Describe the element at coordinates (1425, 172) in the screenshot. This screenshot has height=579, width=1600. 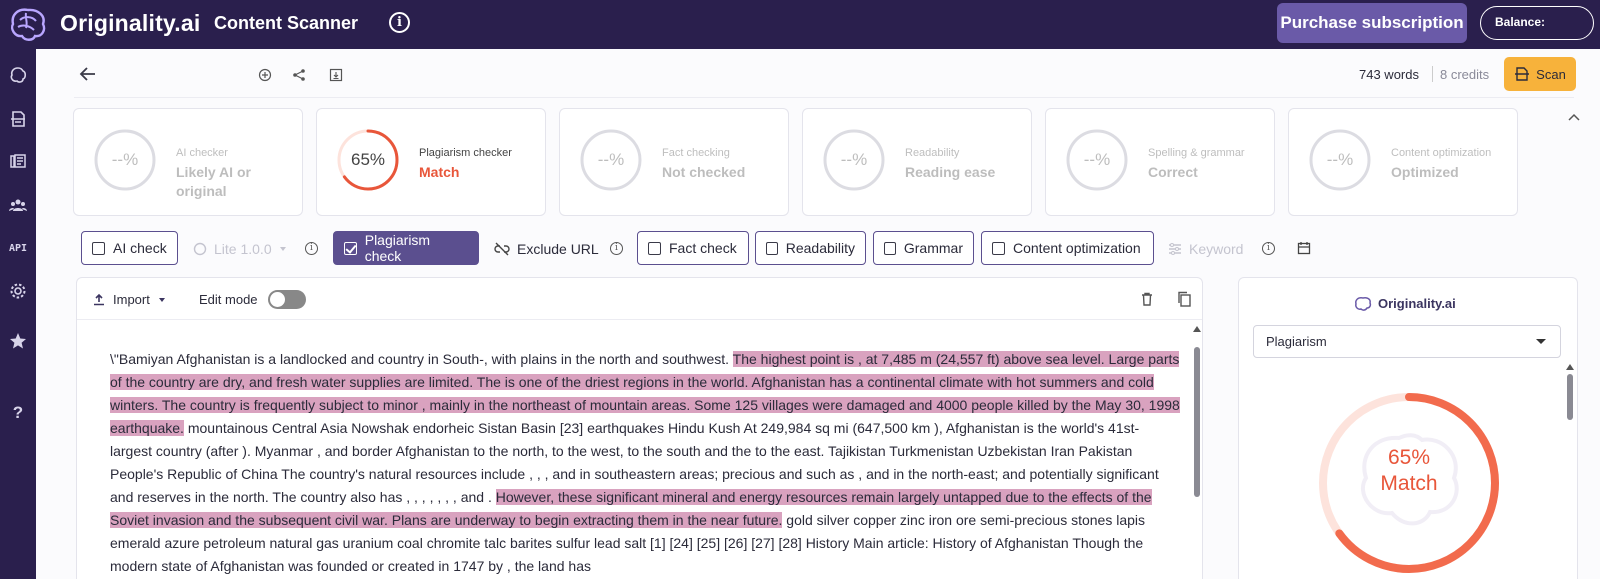
I see `card-value: Optimized` at that location.